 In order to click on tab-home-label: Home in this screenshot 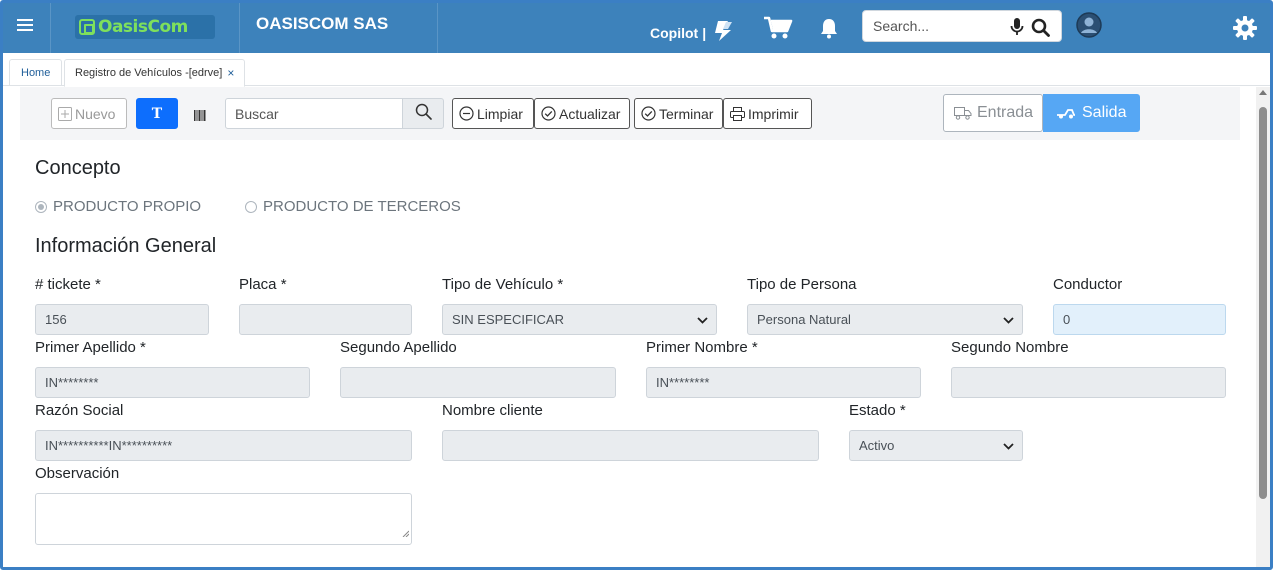, I will do `click(36, 73)`.